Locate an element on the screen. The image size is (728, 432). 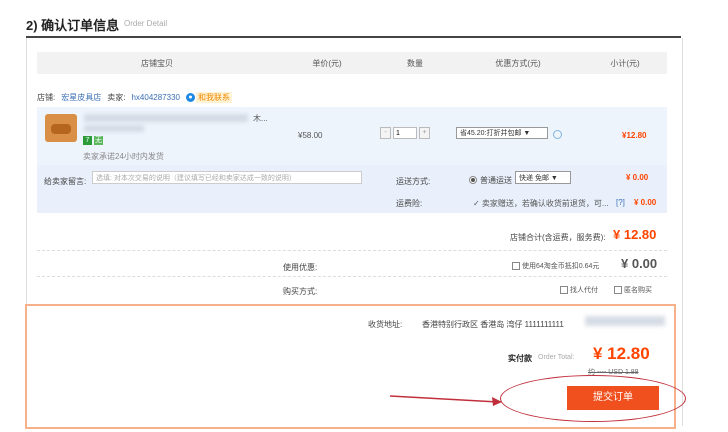
seller-message-input: 选填: 对本次交易的说明（建议填写已经和卖家达成一致的说明） is located at coordinates (227, 177).